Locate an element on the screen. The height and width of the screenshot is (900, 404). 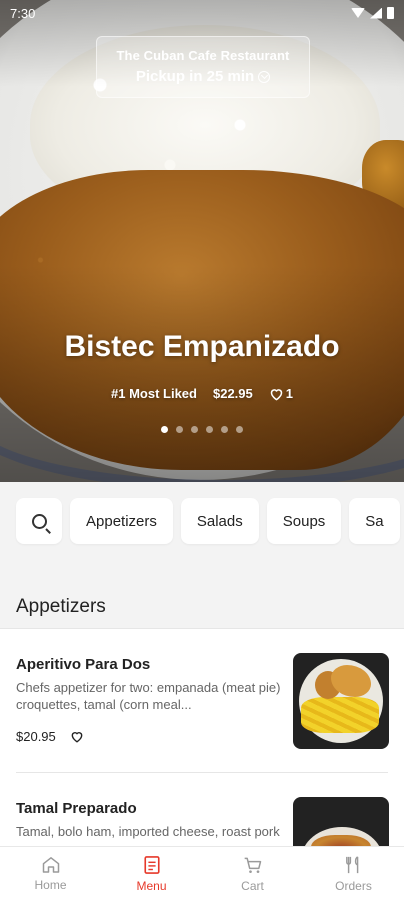
battery-icon is located at coordinates (390, 13).